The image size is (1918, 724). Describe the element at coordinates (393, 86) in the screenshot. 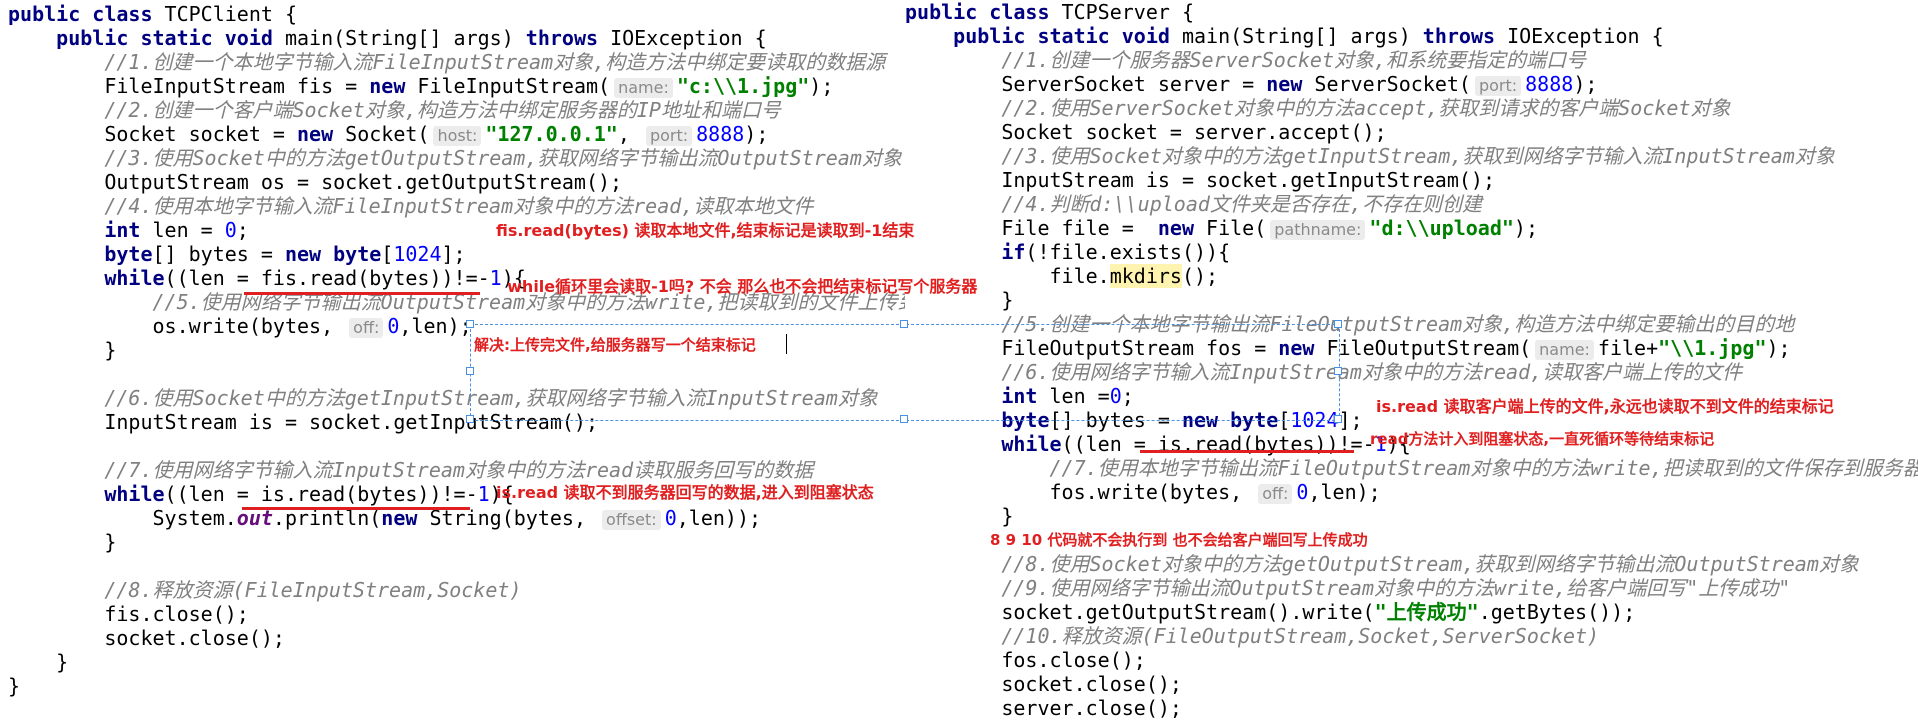

I see `keyword-token: new` at that location.